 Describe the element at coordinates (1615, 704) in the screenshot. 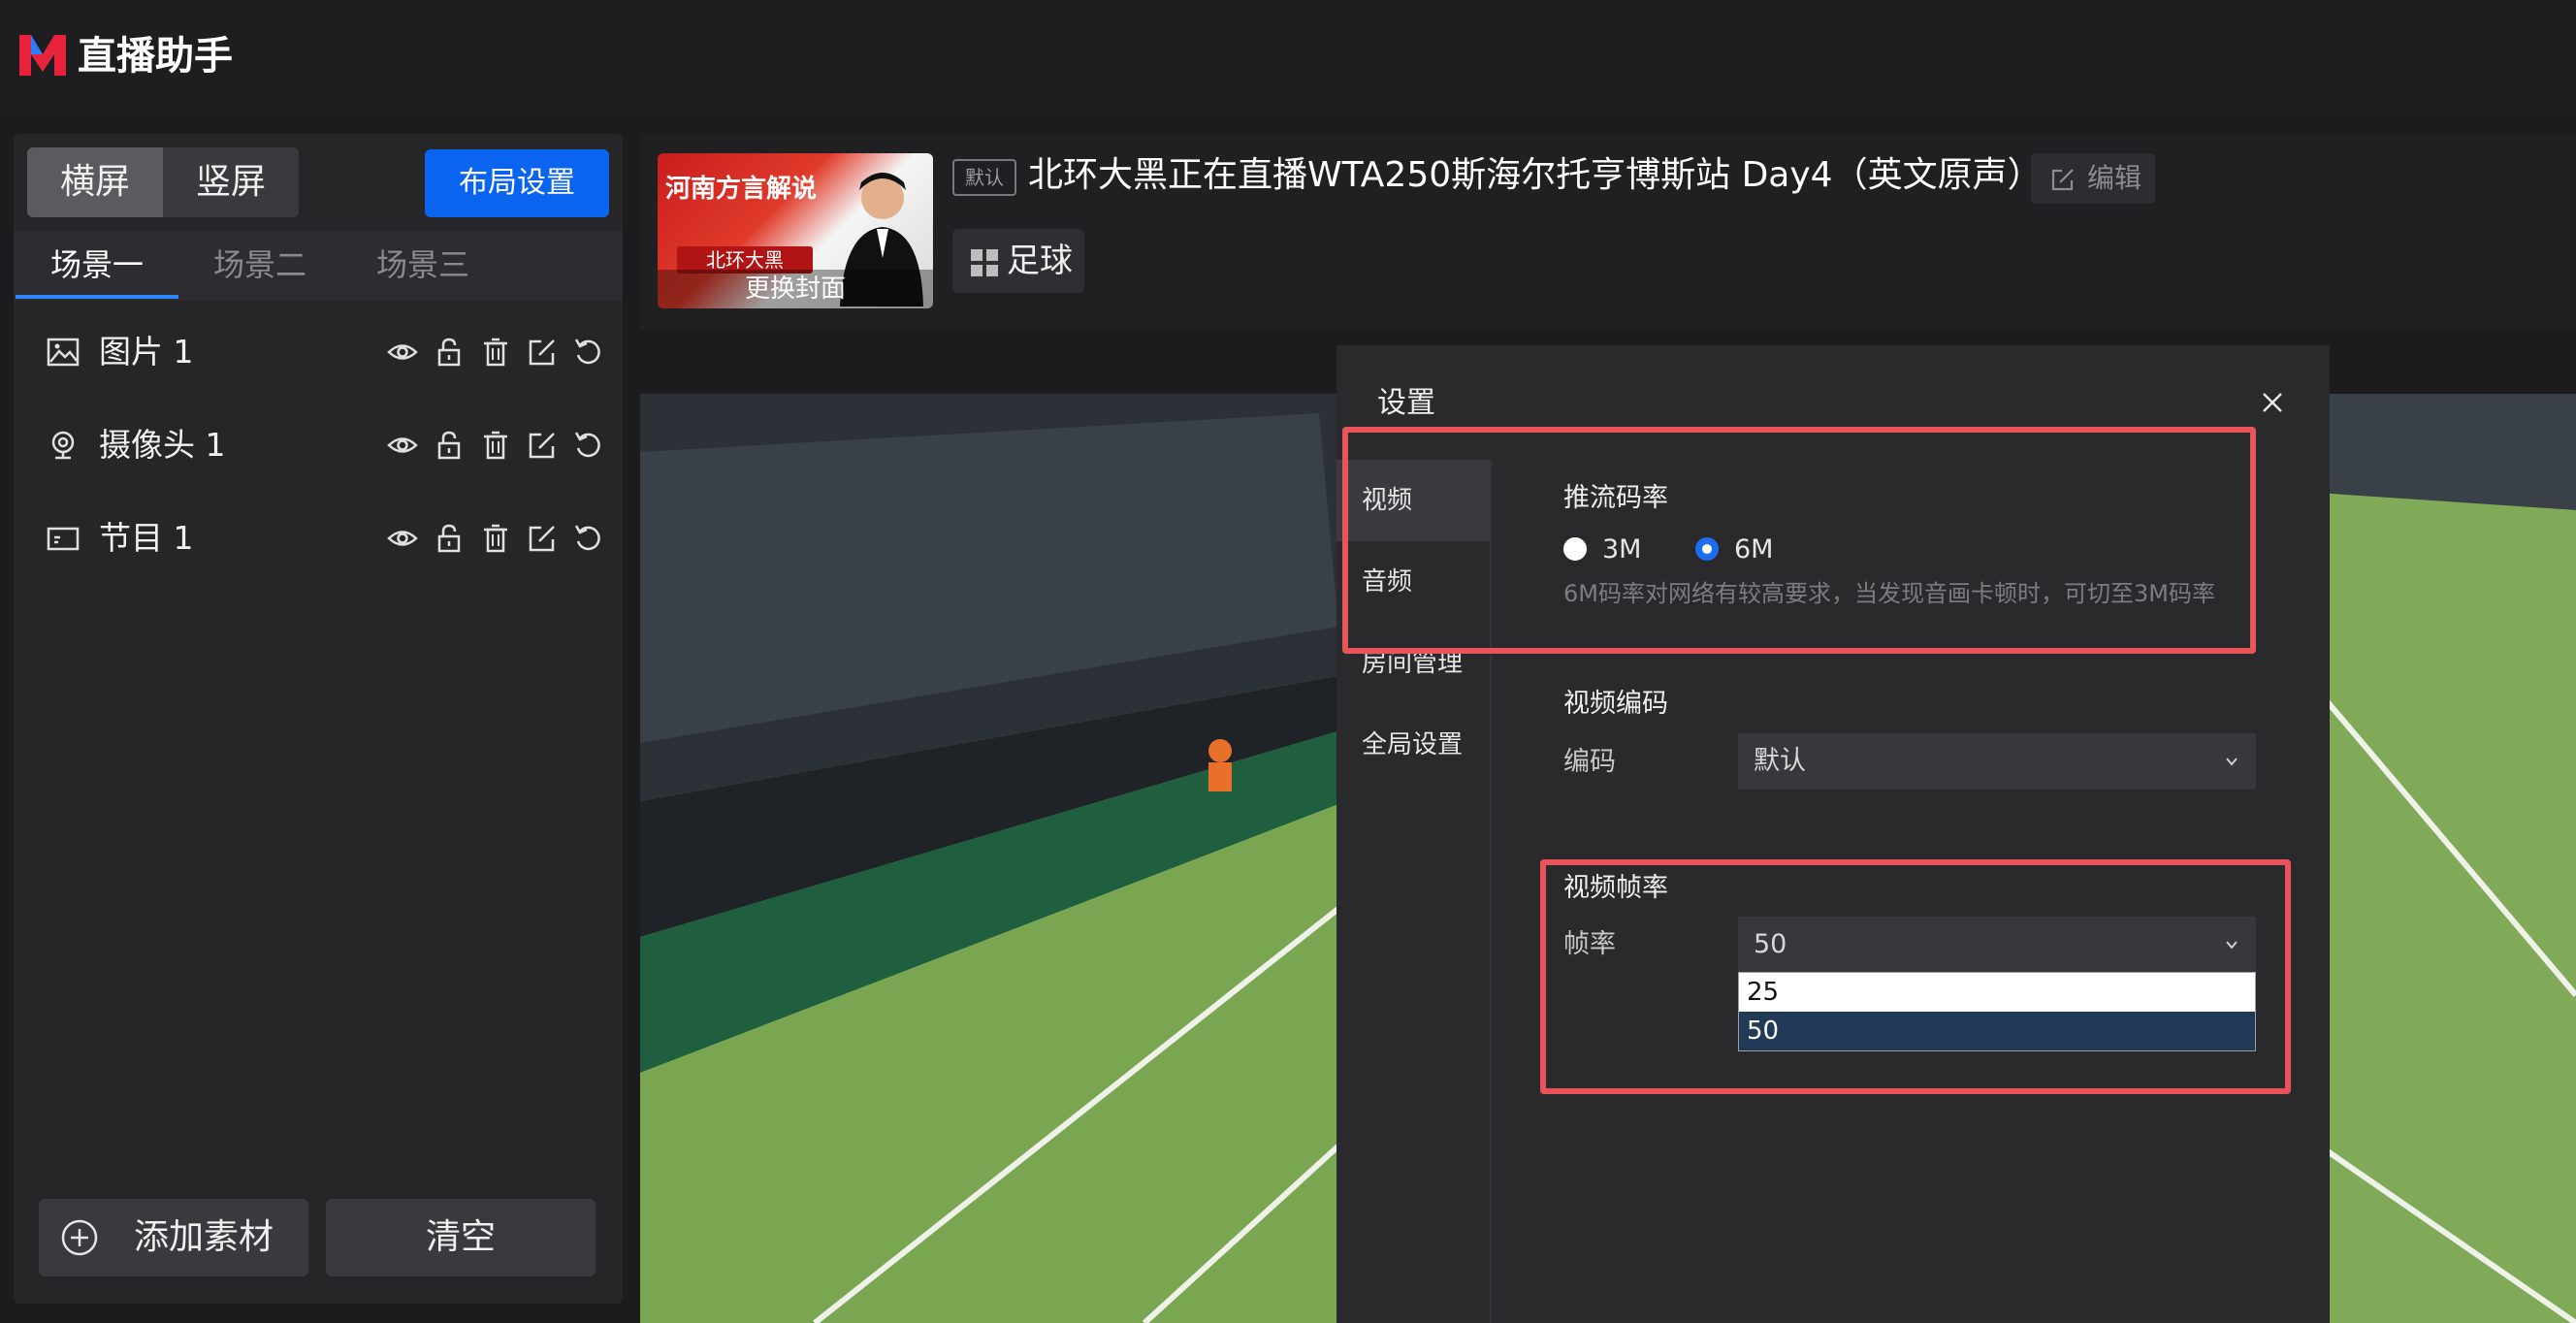

I see `encoding-section-title: 视频编码` at that location.